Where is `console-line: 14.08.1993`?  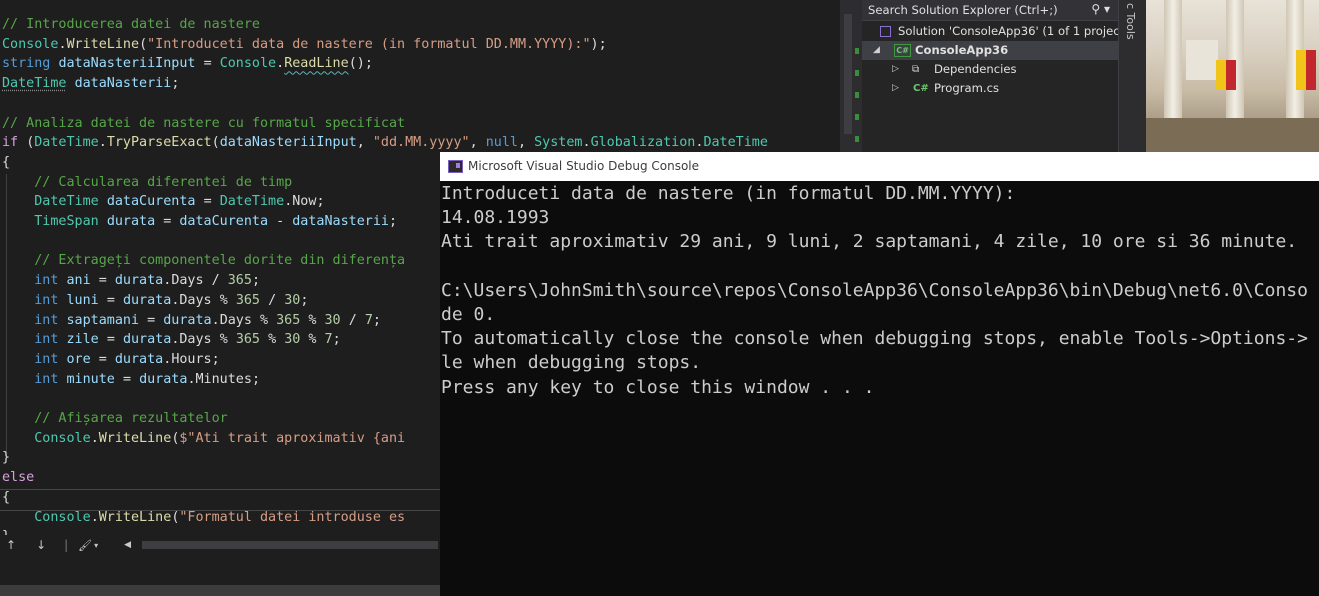
console-line: 14.08.1993 is located at coordinates (495, 218).